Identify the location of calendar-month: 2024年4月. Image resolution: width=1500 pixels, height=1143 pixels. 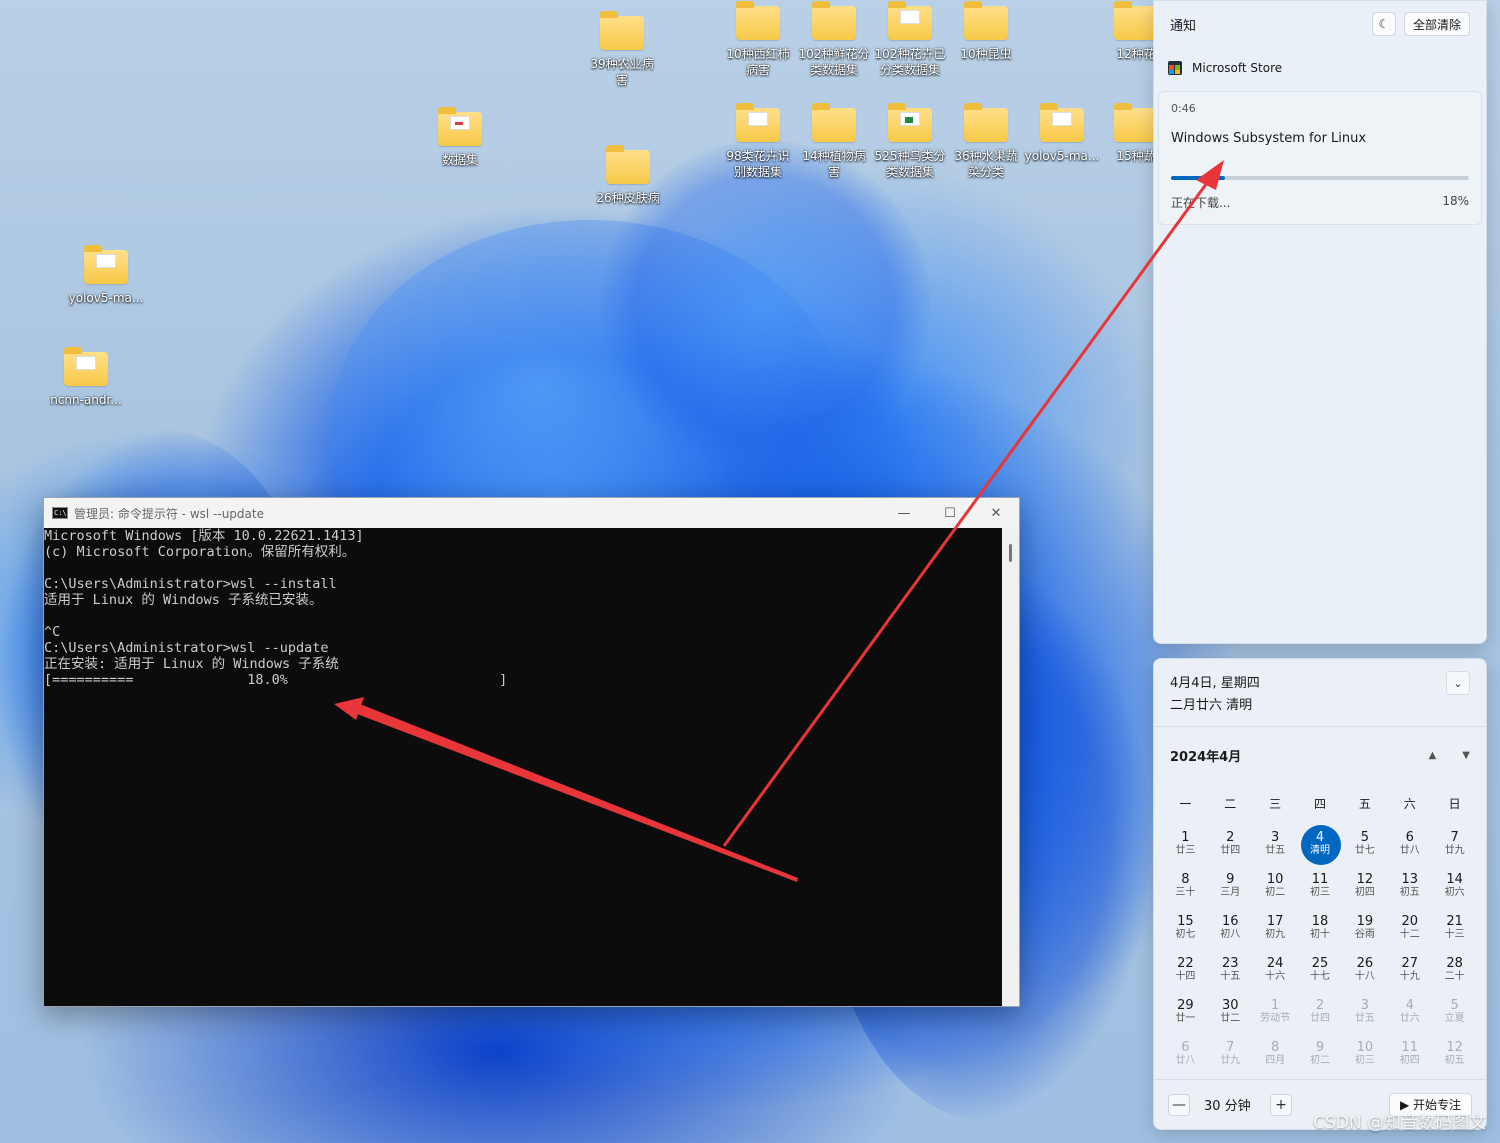
(1205, 755).